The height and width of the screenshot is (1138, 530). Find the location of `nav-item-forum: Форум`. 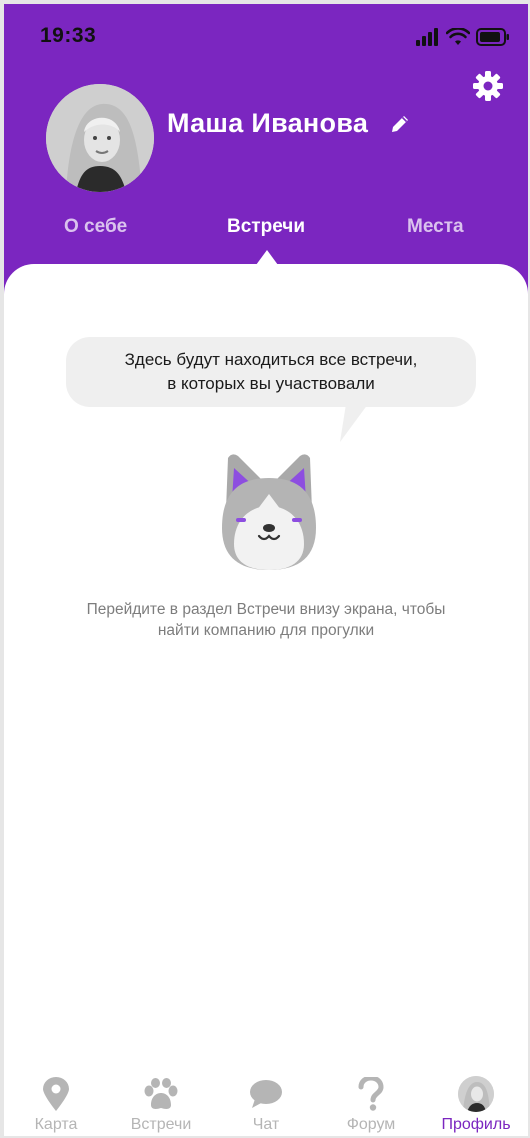

nav-item-forum: Форум is located at coordinates (371, 1106).